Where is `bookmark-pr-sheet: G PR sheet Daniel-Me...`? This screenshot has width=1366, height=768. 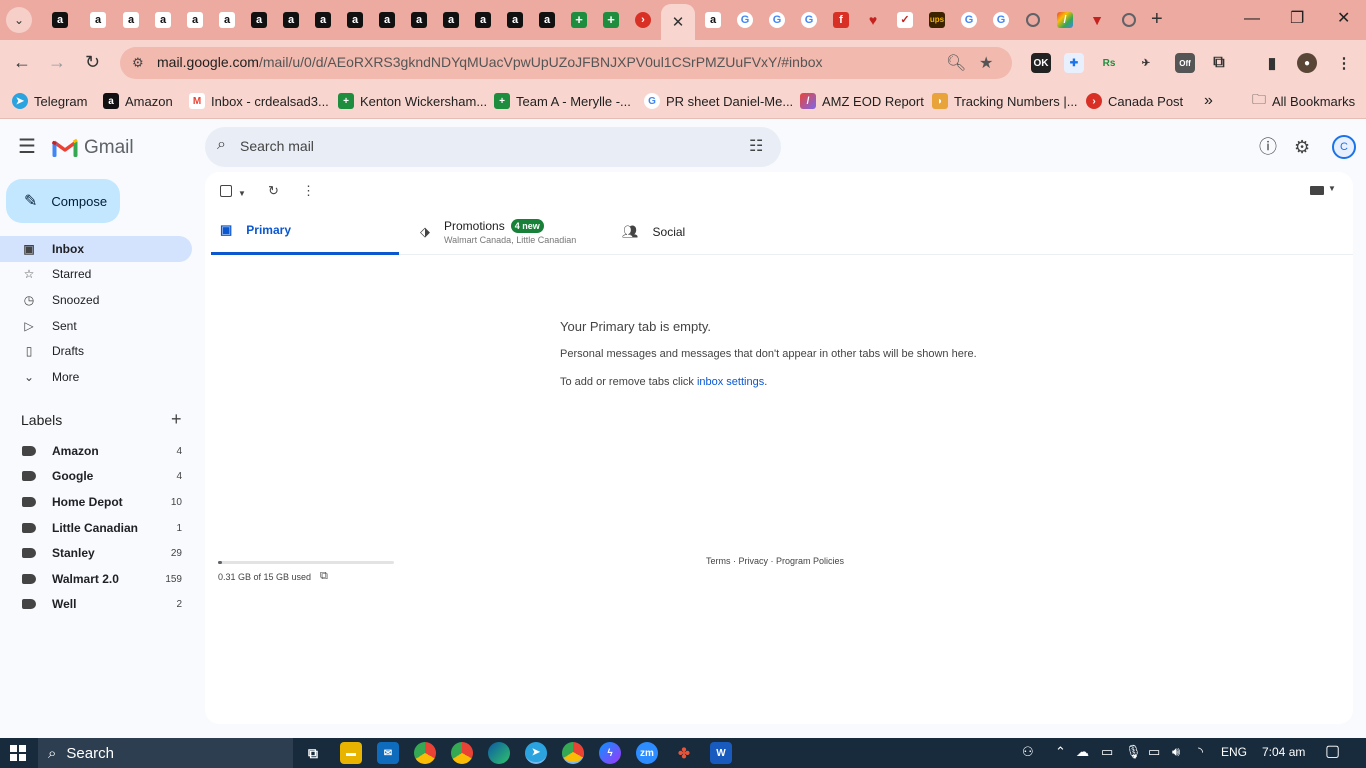
bookmark-pr-sheet: G PR sheet Daniel-Me... is located at coordinates (718, 101).